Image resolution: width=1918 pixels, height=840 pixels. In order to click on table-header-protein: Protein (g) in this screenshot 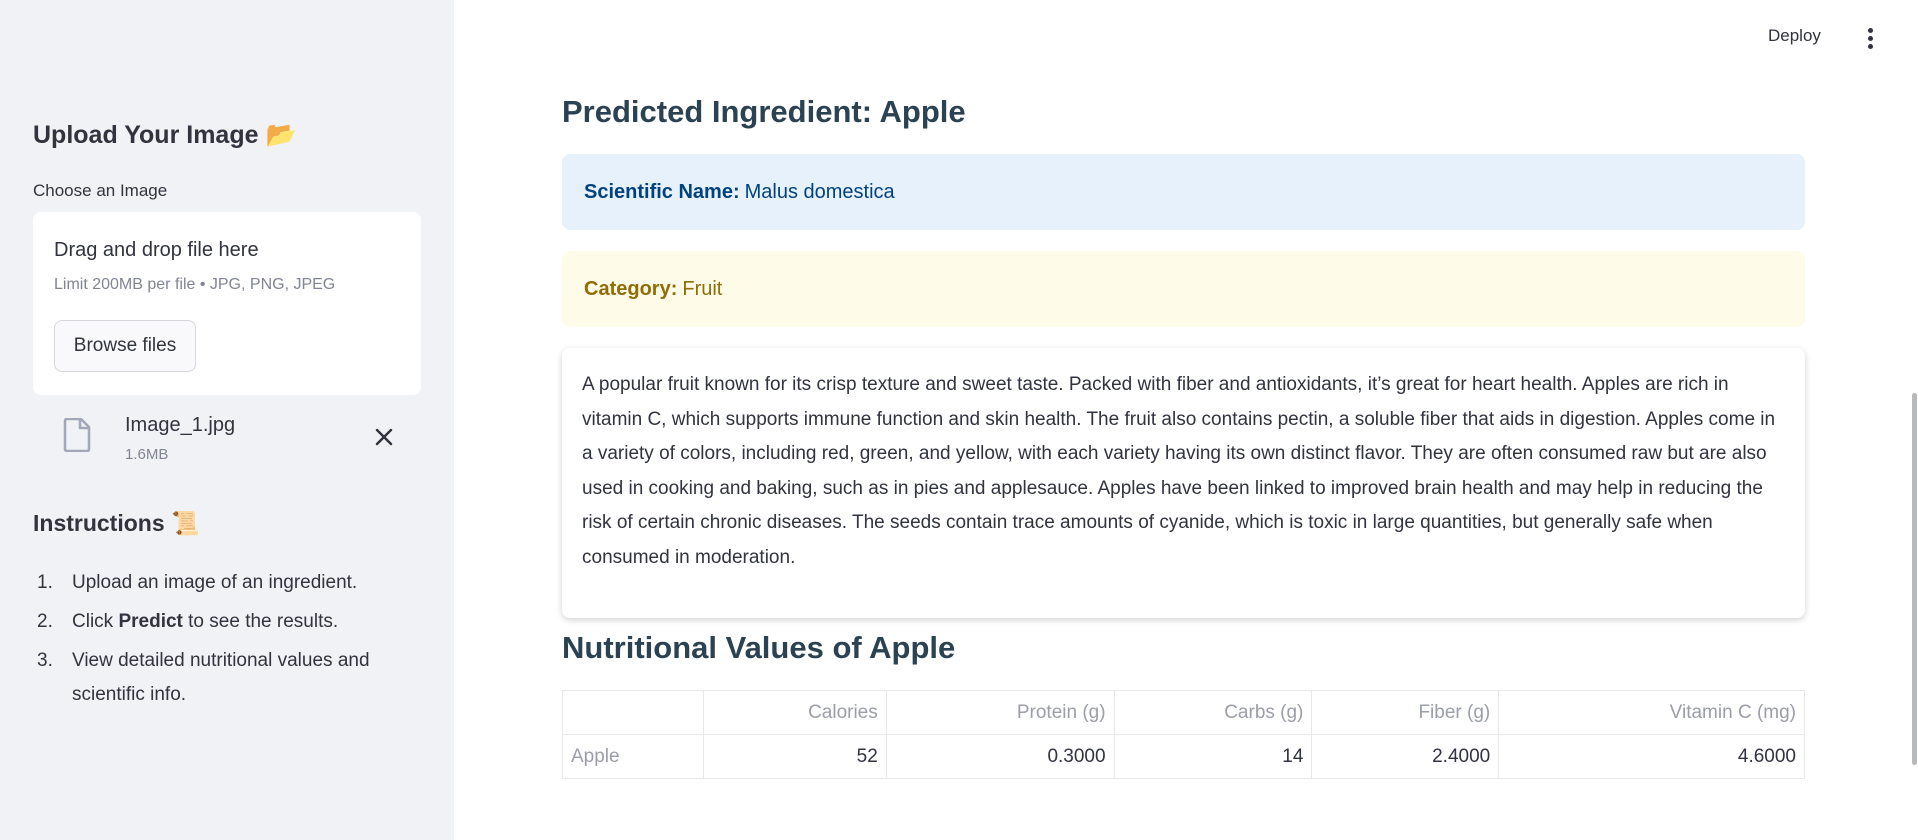, I will do `click(1000, 712)`.